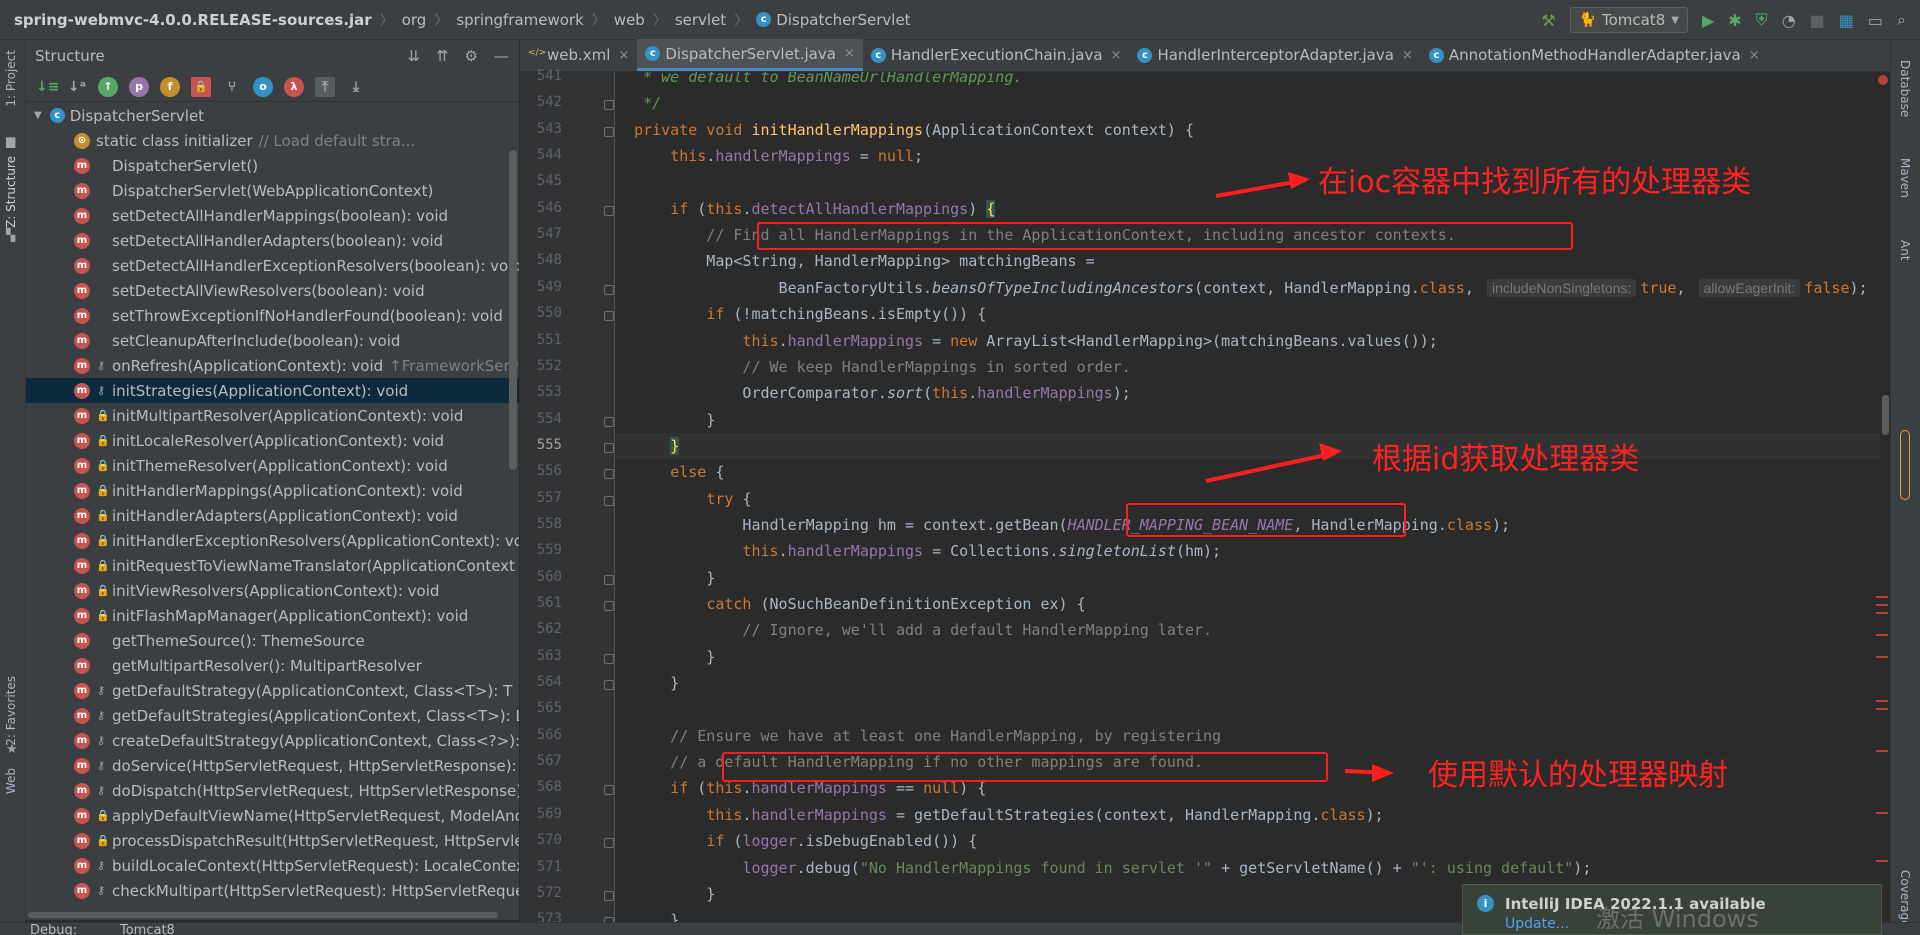 This screenshot has width=1920, height=935. Describe the element at coordinates (1789, 20) in the screenshot. I see `profile-icon: ◔` at that location.